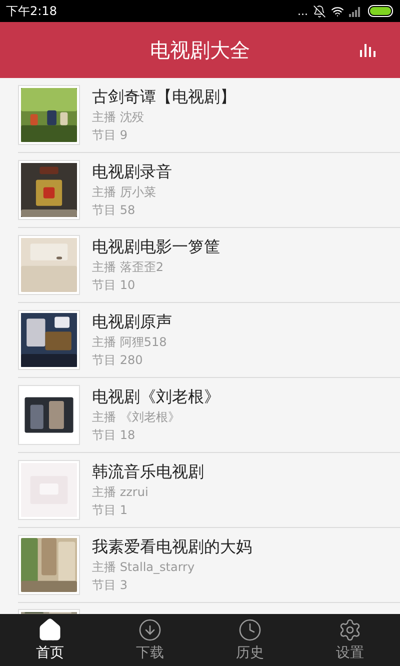 Image resolution: width=400 pixels, height=666 pixels. Describe the element at coordinates (209, 115) in the screenshot. I see `program-row: 古剑奇谭【电视剧】 主播 沈殁 节目 9` at that location.